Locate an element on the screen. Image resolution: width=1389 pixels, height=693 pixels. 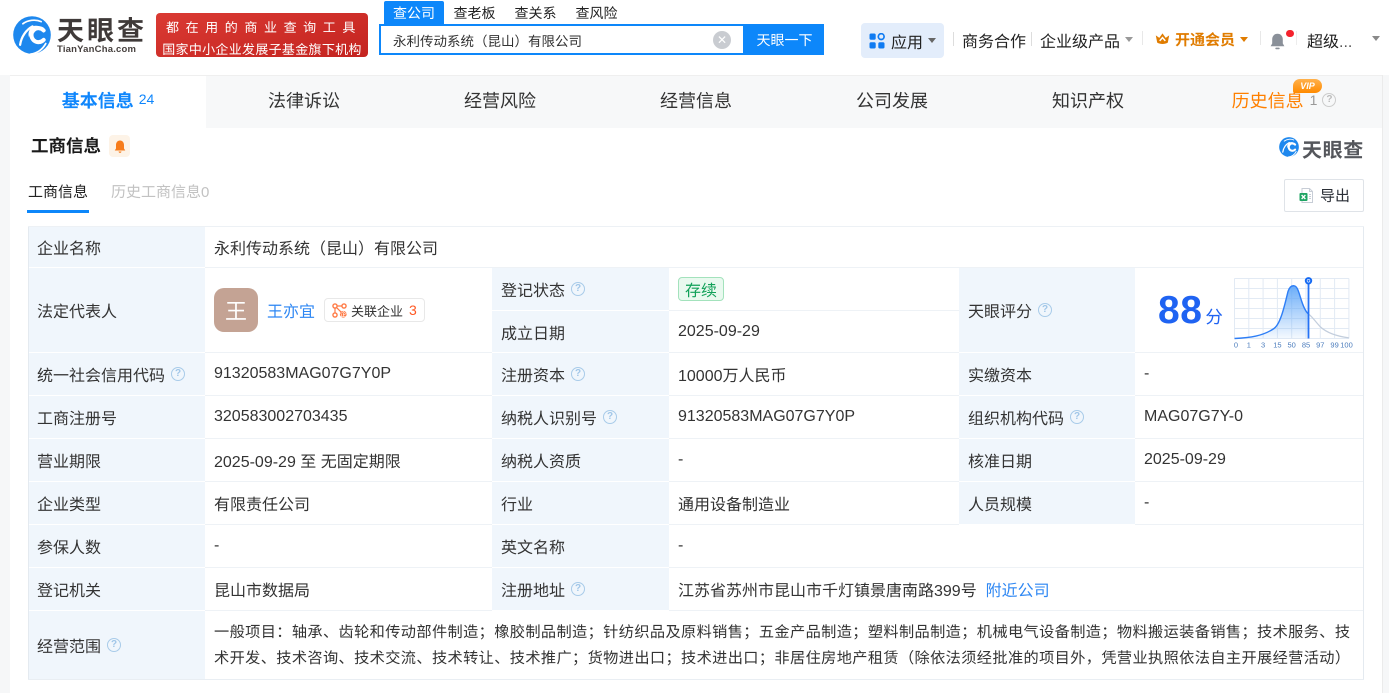
svg-text: 100 is located at coordinates (1346, 345).